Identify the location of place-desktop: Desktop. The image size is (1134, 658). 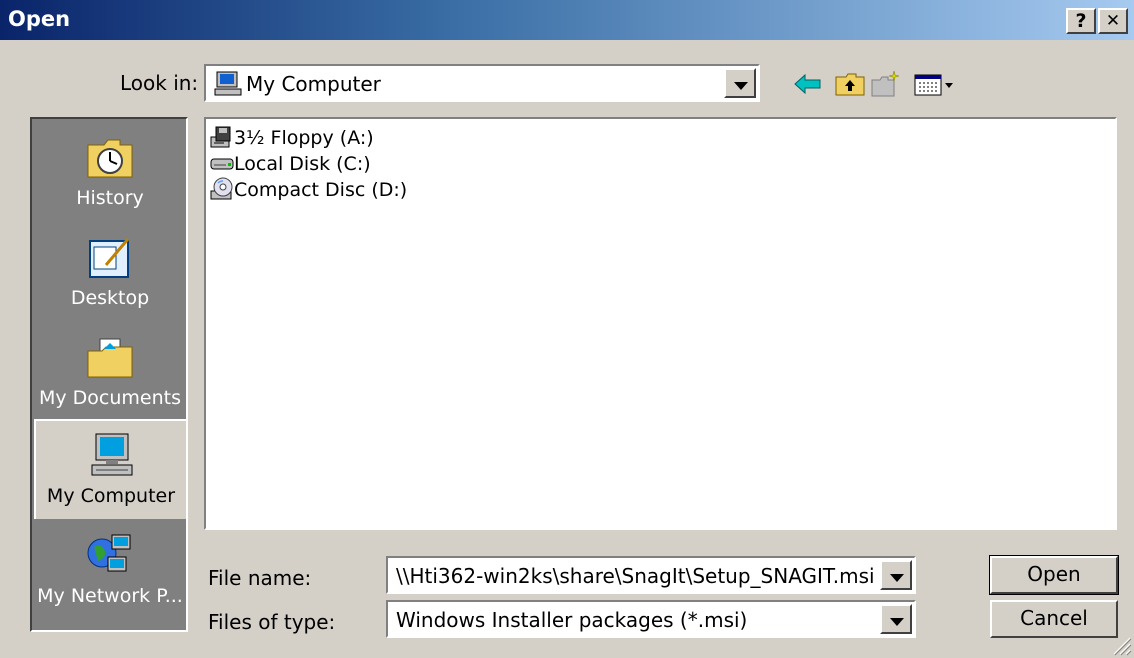
(110, 273).